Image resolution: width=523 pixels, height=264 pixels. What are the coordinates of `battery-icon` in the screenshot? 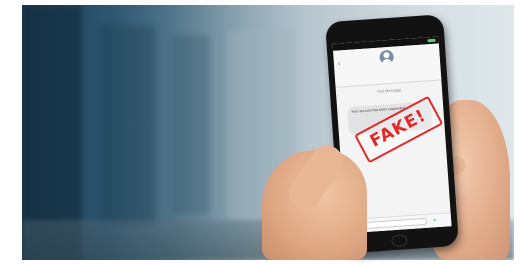 It's located at (431, 40).